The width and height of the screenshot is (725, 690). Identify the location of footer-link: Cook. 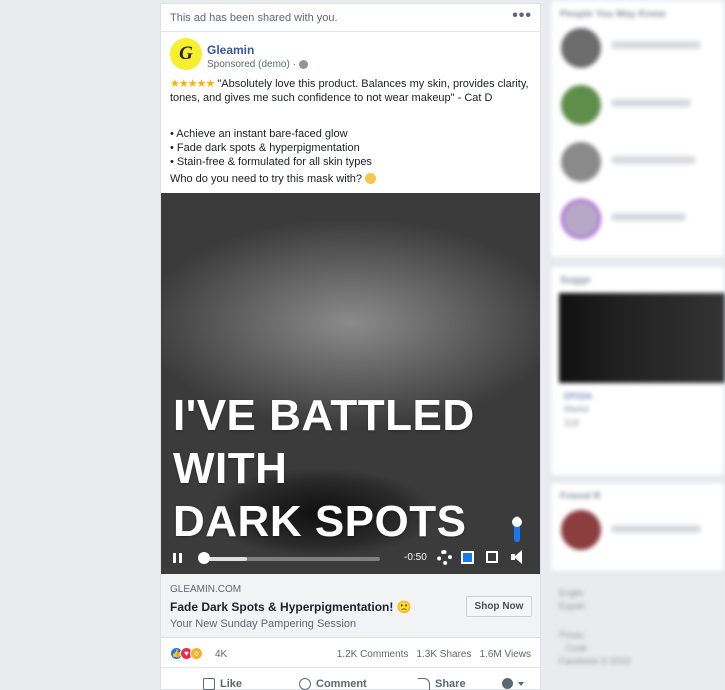
(576, 648).